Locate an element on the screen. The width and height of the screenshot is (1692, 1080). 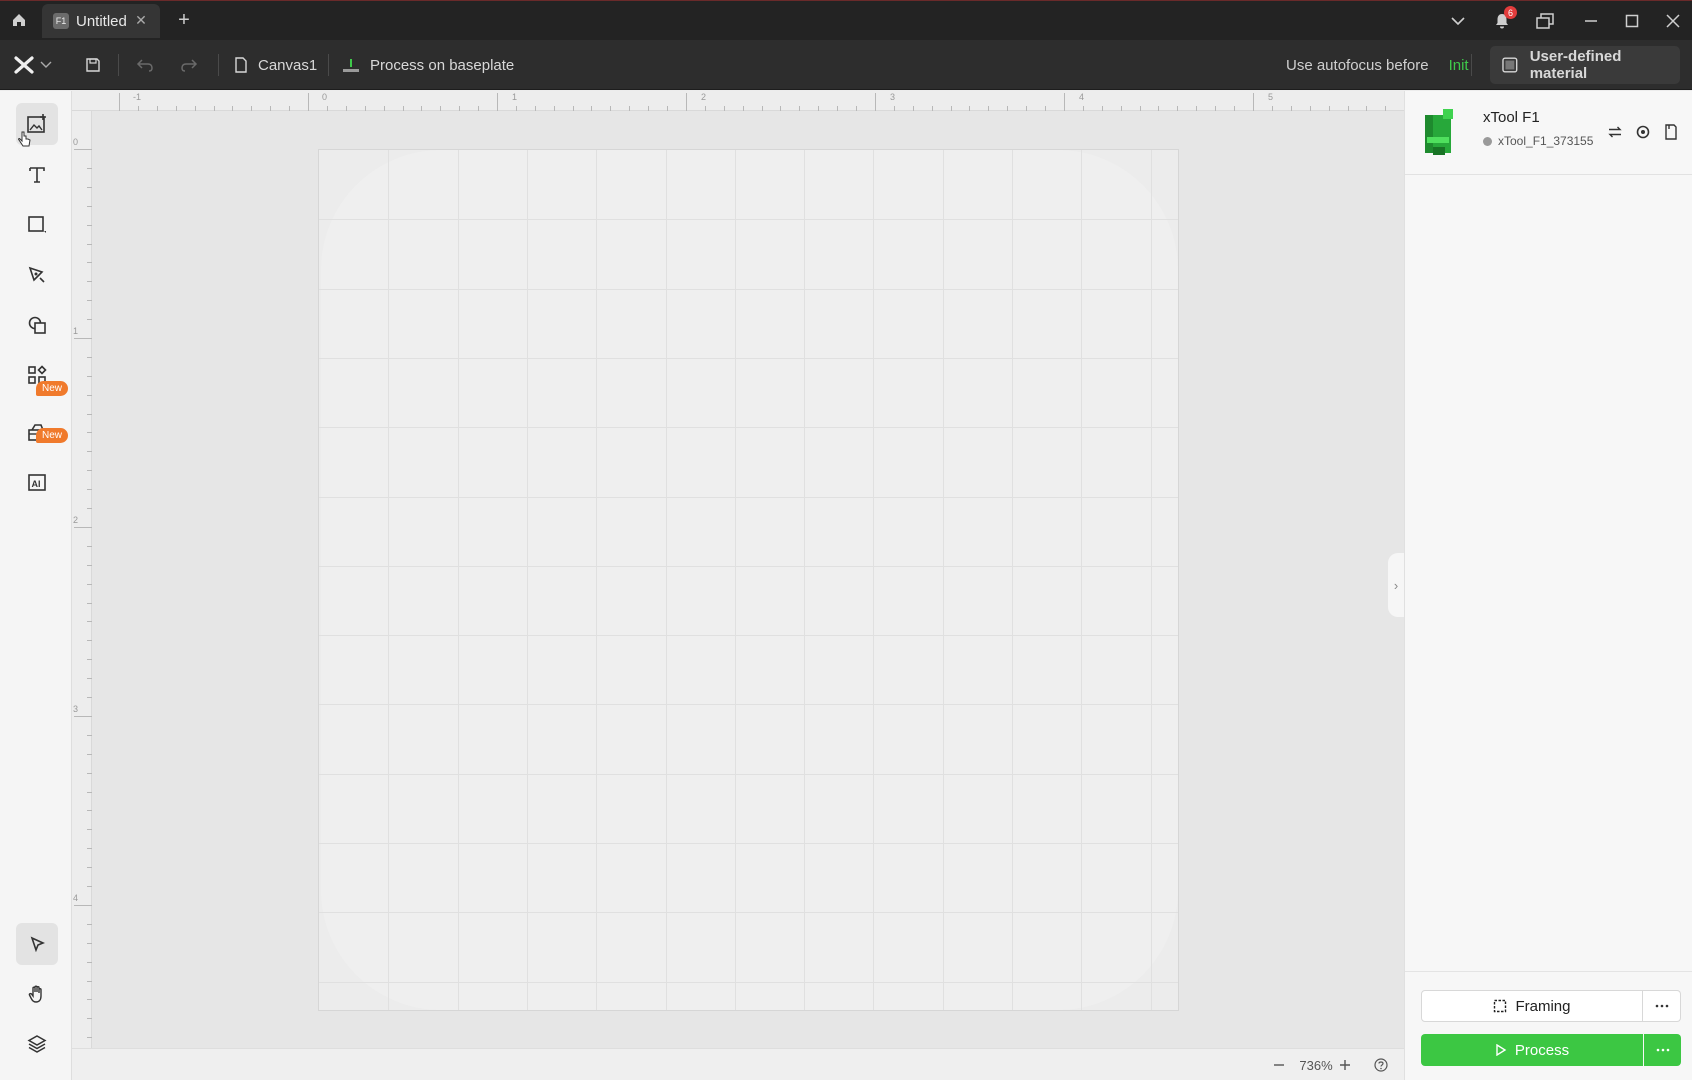
process-more-button is located at coordinates (1662, 1050).